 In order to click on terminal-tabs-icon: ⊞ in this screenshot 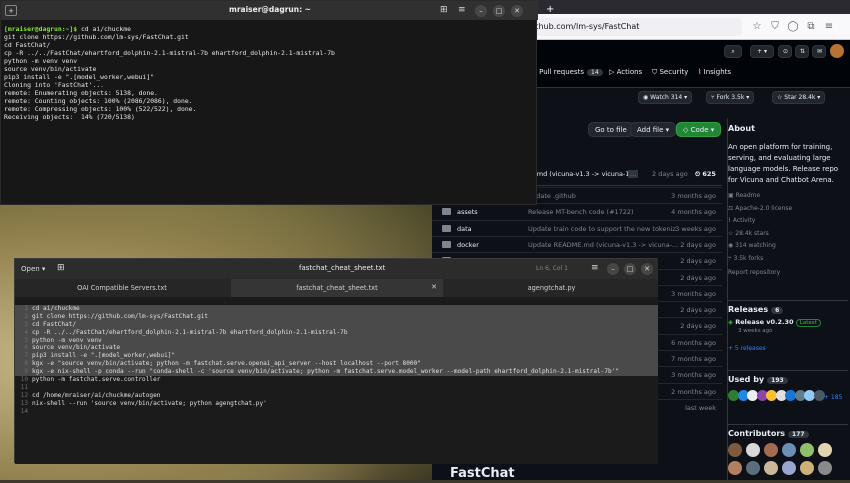, I will do `click(444, 10)`.